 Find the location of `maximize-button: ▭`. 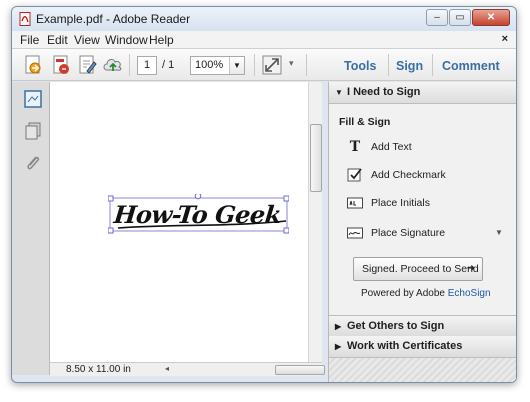

maximize-button: ▭ is located at coordinates (460, 17).